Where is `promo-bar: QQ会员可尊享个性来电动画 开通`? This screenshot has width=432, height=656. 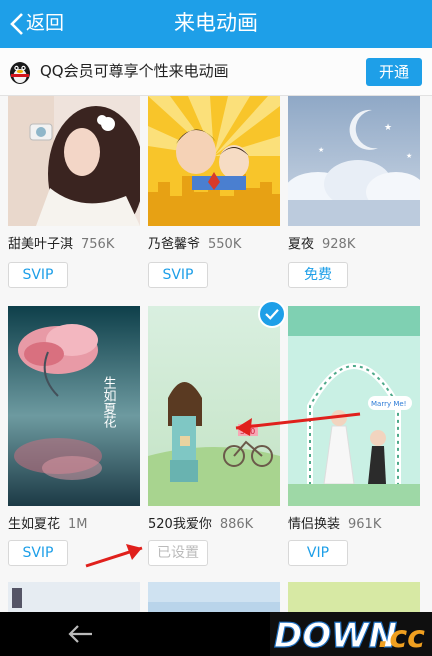
promo-bar: QQ会员可尊享个性来电动画 开通 is located at coordinates (216, 72).